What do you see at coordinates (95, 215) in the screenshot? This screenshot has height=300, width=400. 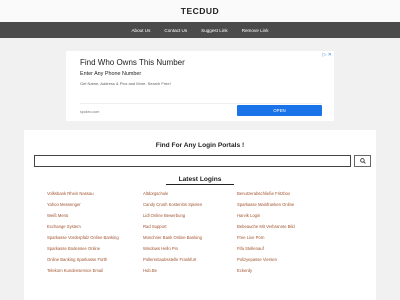 I see `login-link: Weiß Menü` at bounding box center [95, 215].